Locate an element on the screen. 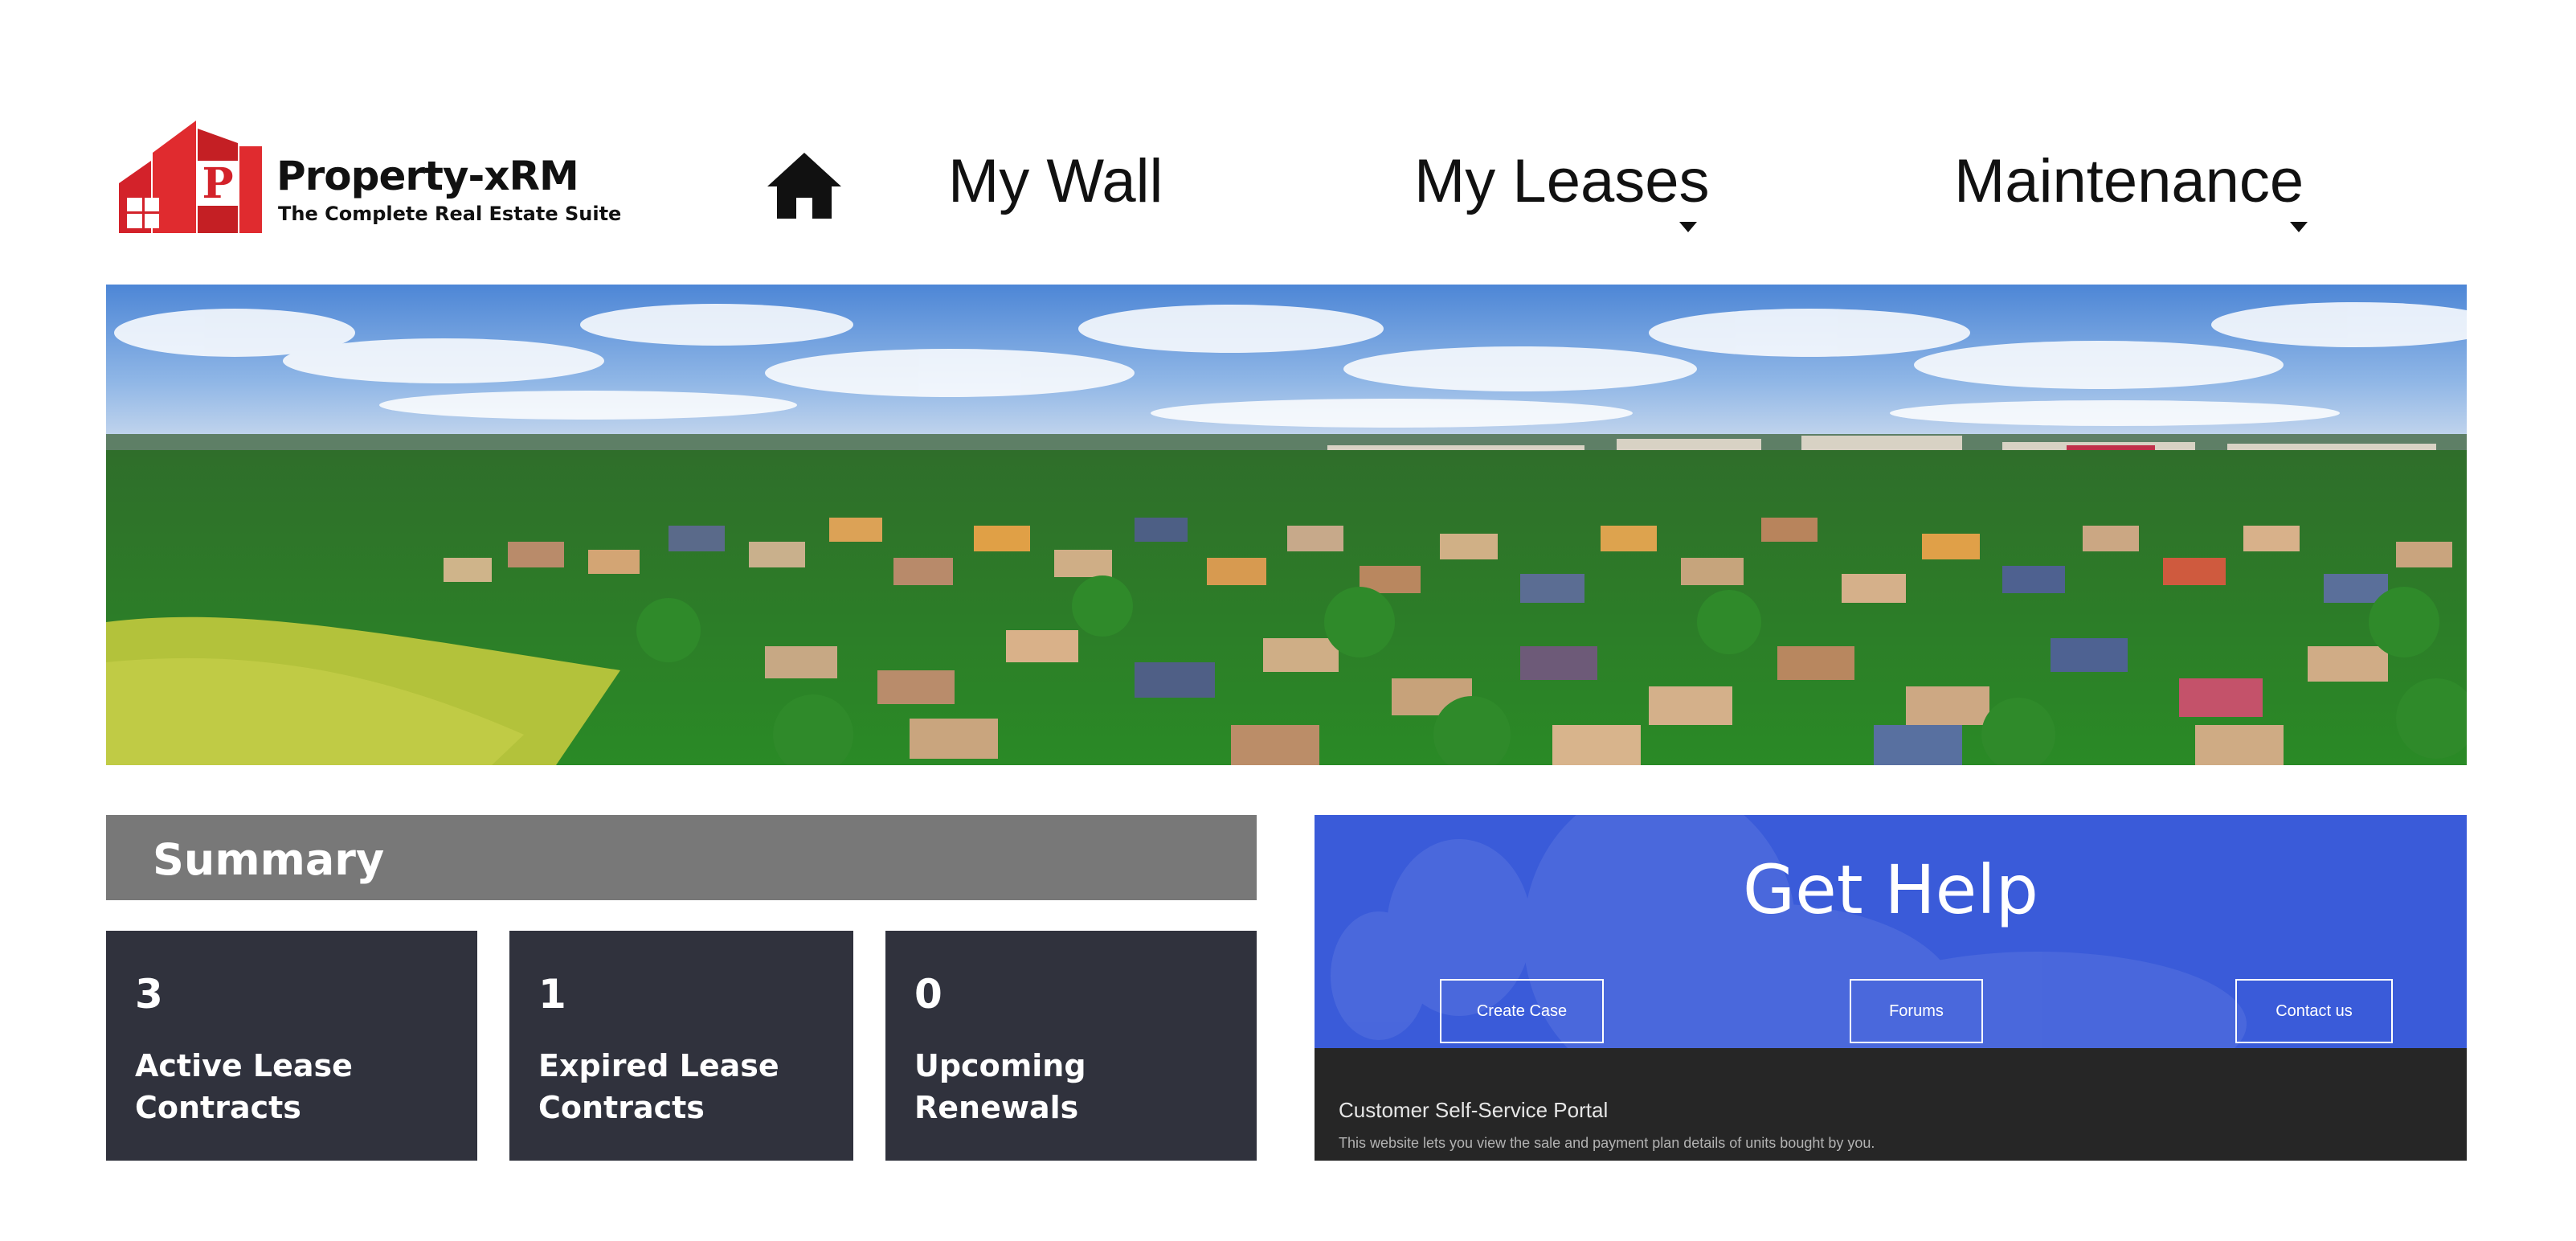 Image resolution: width=2576 pixels, height=1241 pixels. tile-count: 0 is located at coordinates (928, 995).